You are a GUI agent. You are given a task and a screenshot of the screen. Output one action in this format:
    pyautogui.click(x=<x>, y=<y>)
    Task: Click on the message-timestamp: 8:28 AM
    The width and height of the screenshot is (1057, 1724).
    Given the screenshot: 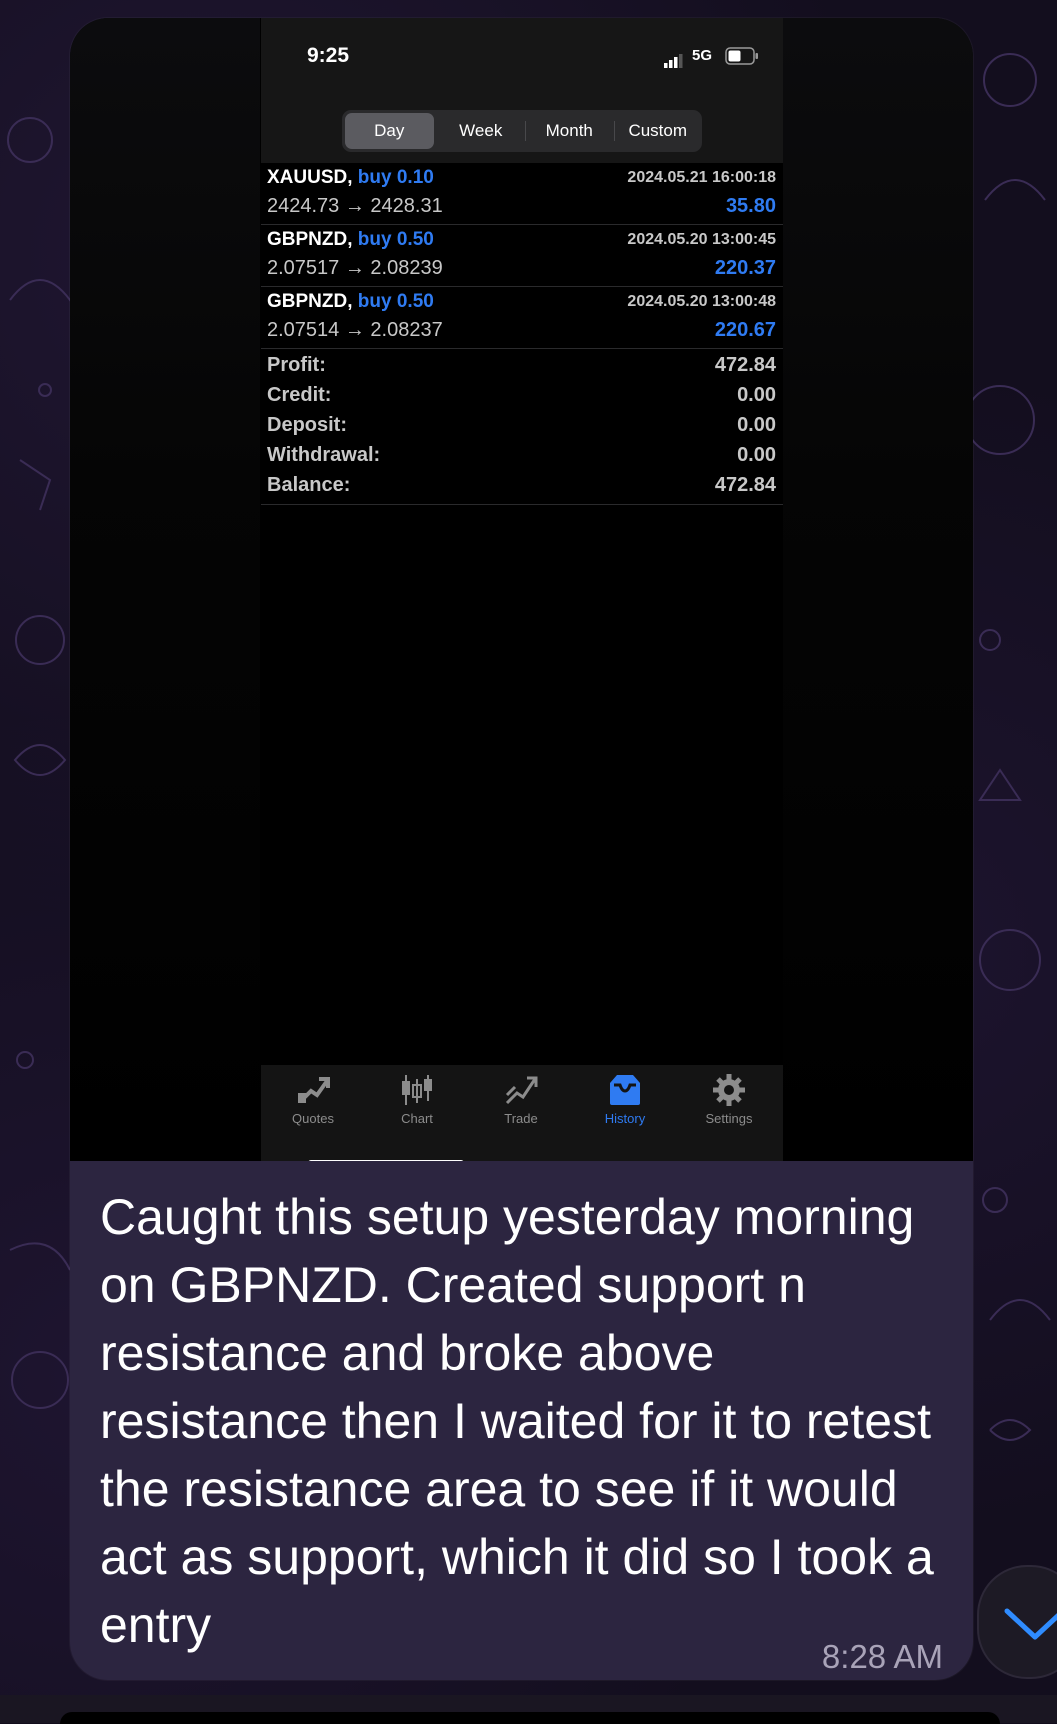 What is the action you would take?
    pyautogui.click(x=882, y=1656)
    